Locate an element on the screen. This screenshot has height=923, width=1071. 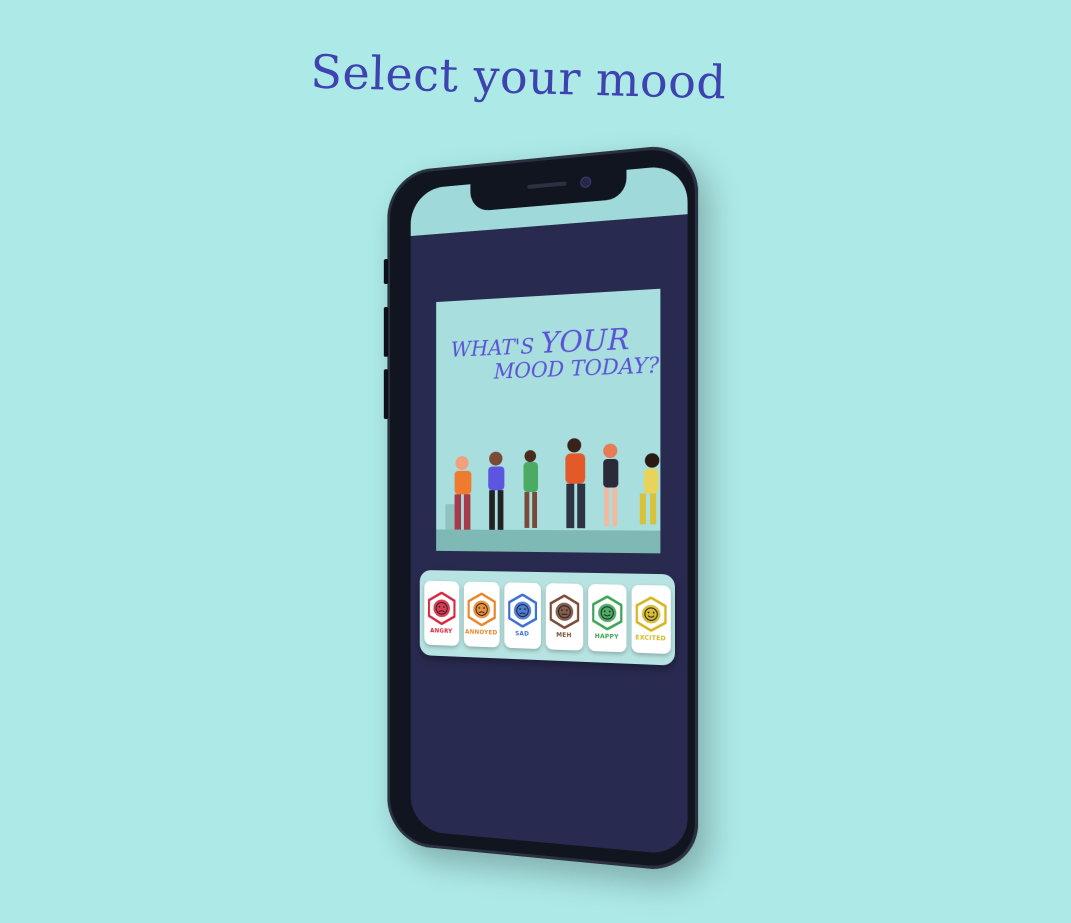
mood-label: MEH is located at coordinates (564, 635).